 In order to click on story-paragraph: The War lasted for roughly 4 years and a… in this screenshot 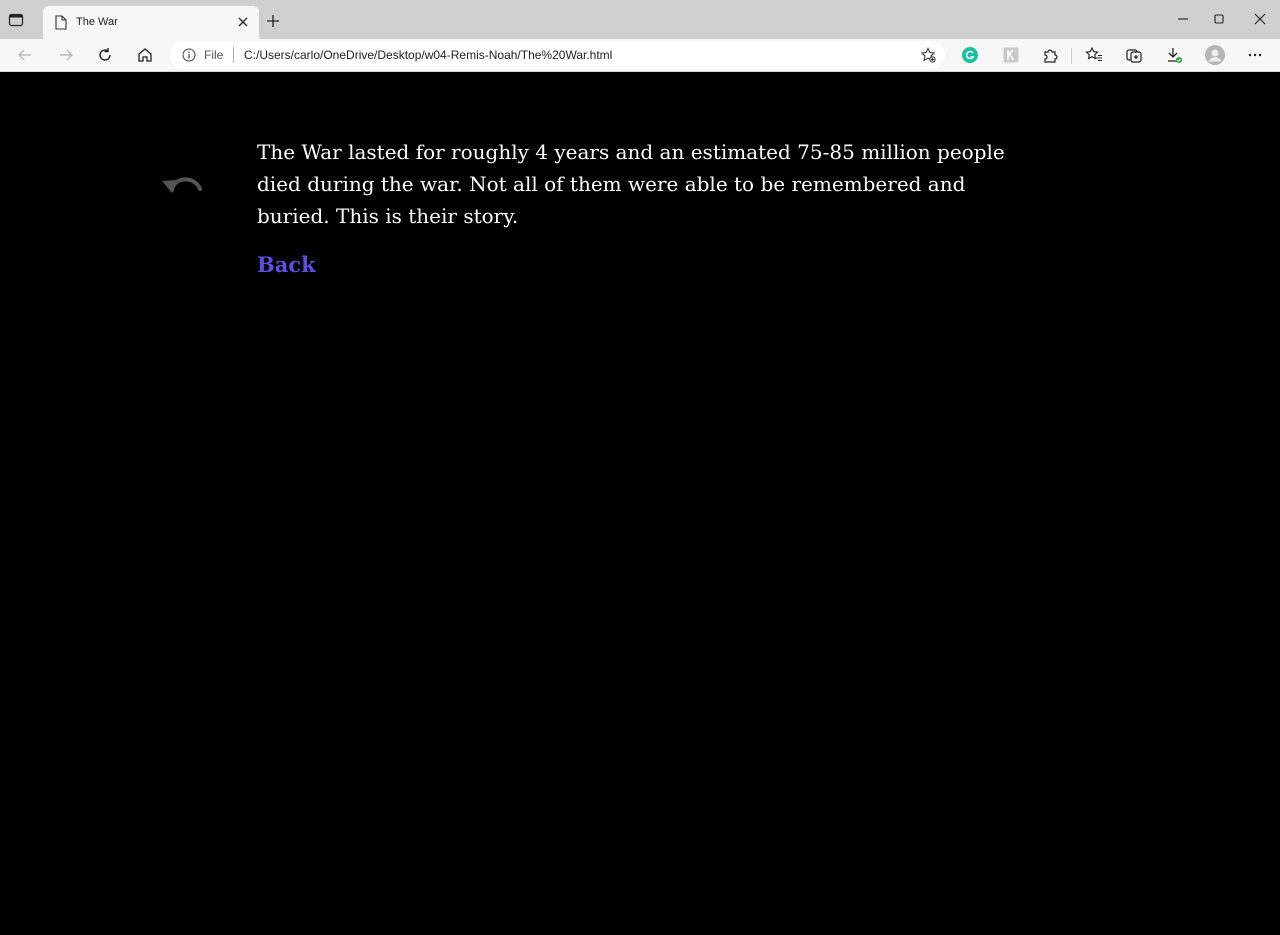, I will do `click(631, 184)`.